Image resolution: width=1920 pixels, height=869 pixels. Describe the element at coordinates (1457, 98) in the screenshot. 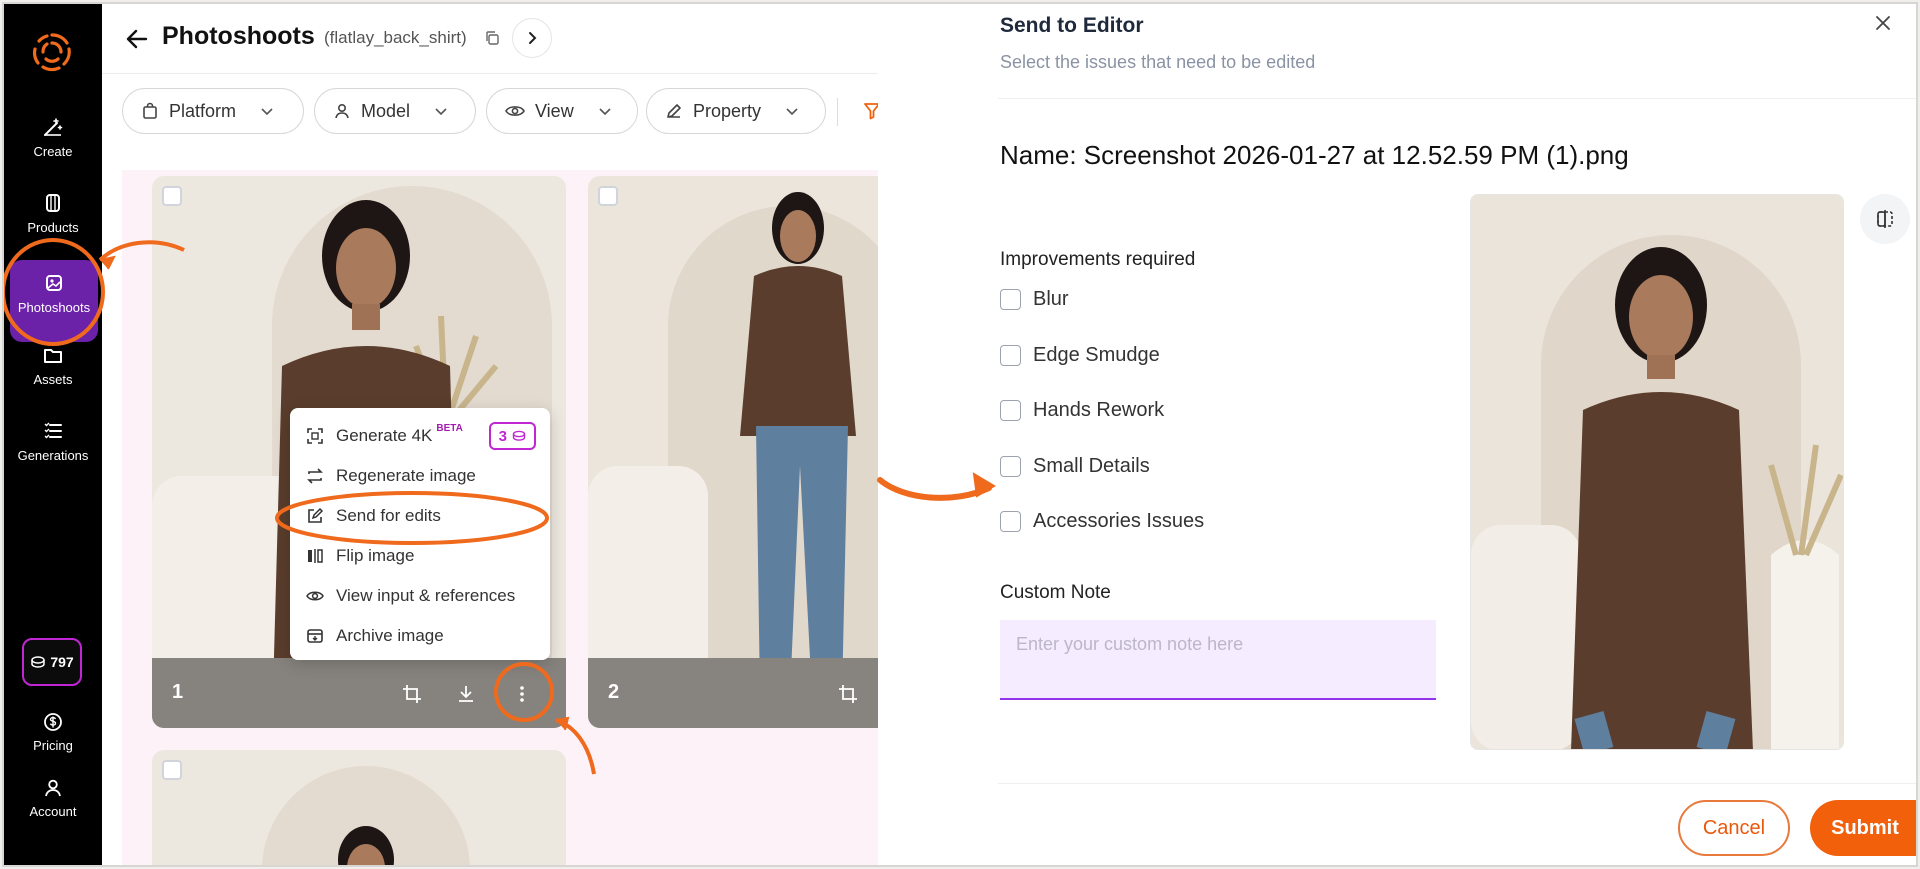

I see `modal-divider` at that location.